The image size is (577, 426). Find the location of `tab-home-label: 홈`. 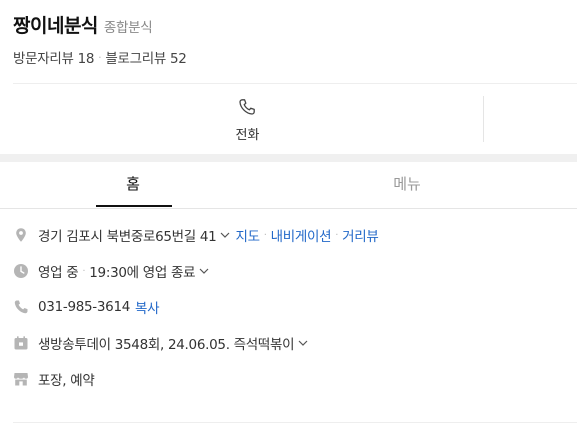

tab-home-label: 홈 is located at coordinates (133, 184).